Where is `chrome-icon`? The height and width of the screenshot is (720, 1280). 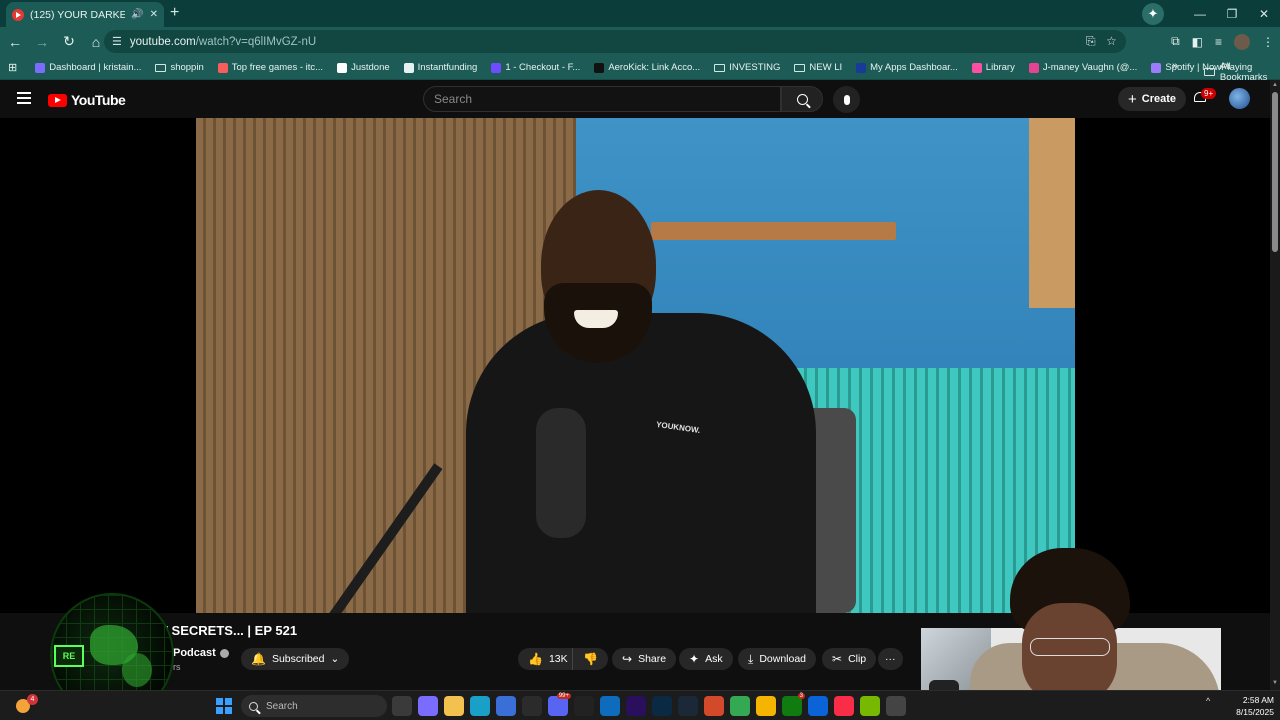 chrome-icon is located at coordinates (740, 706).